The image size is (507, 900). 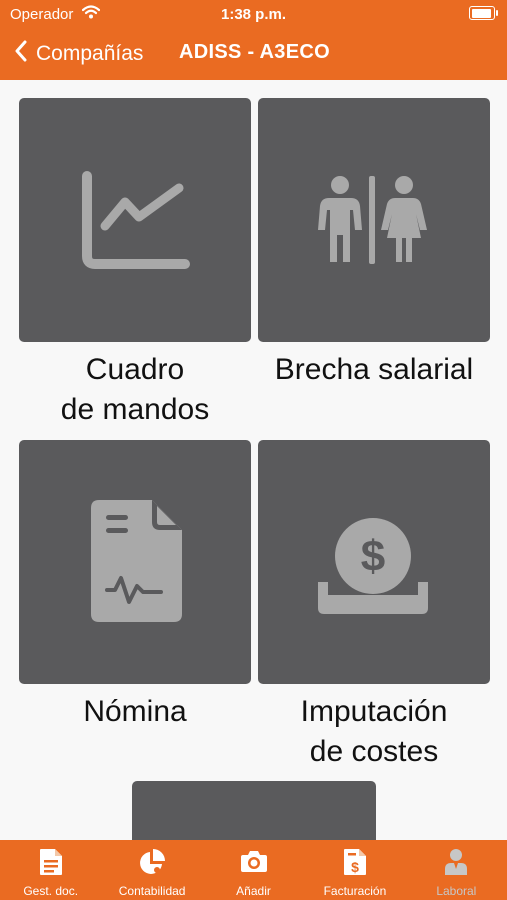 I want to click on restroom-icon, so click(x=372, y=220).